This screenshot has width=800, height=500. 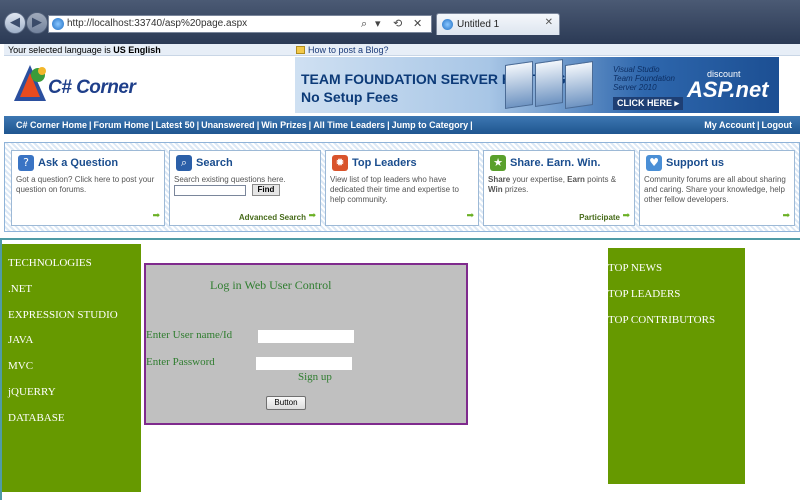 What do you see at coordinates (478, 24) in the screenshot?
I see `tab-title: Untitled 1` at bounding box center [478, 24].